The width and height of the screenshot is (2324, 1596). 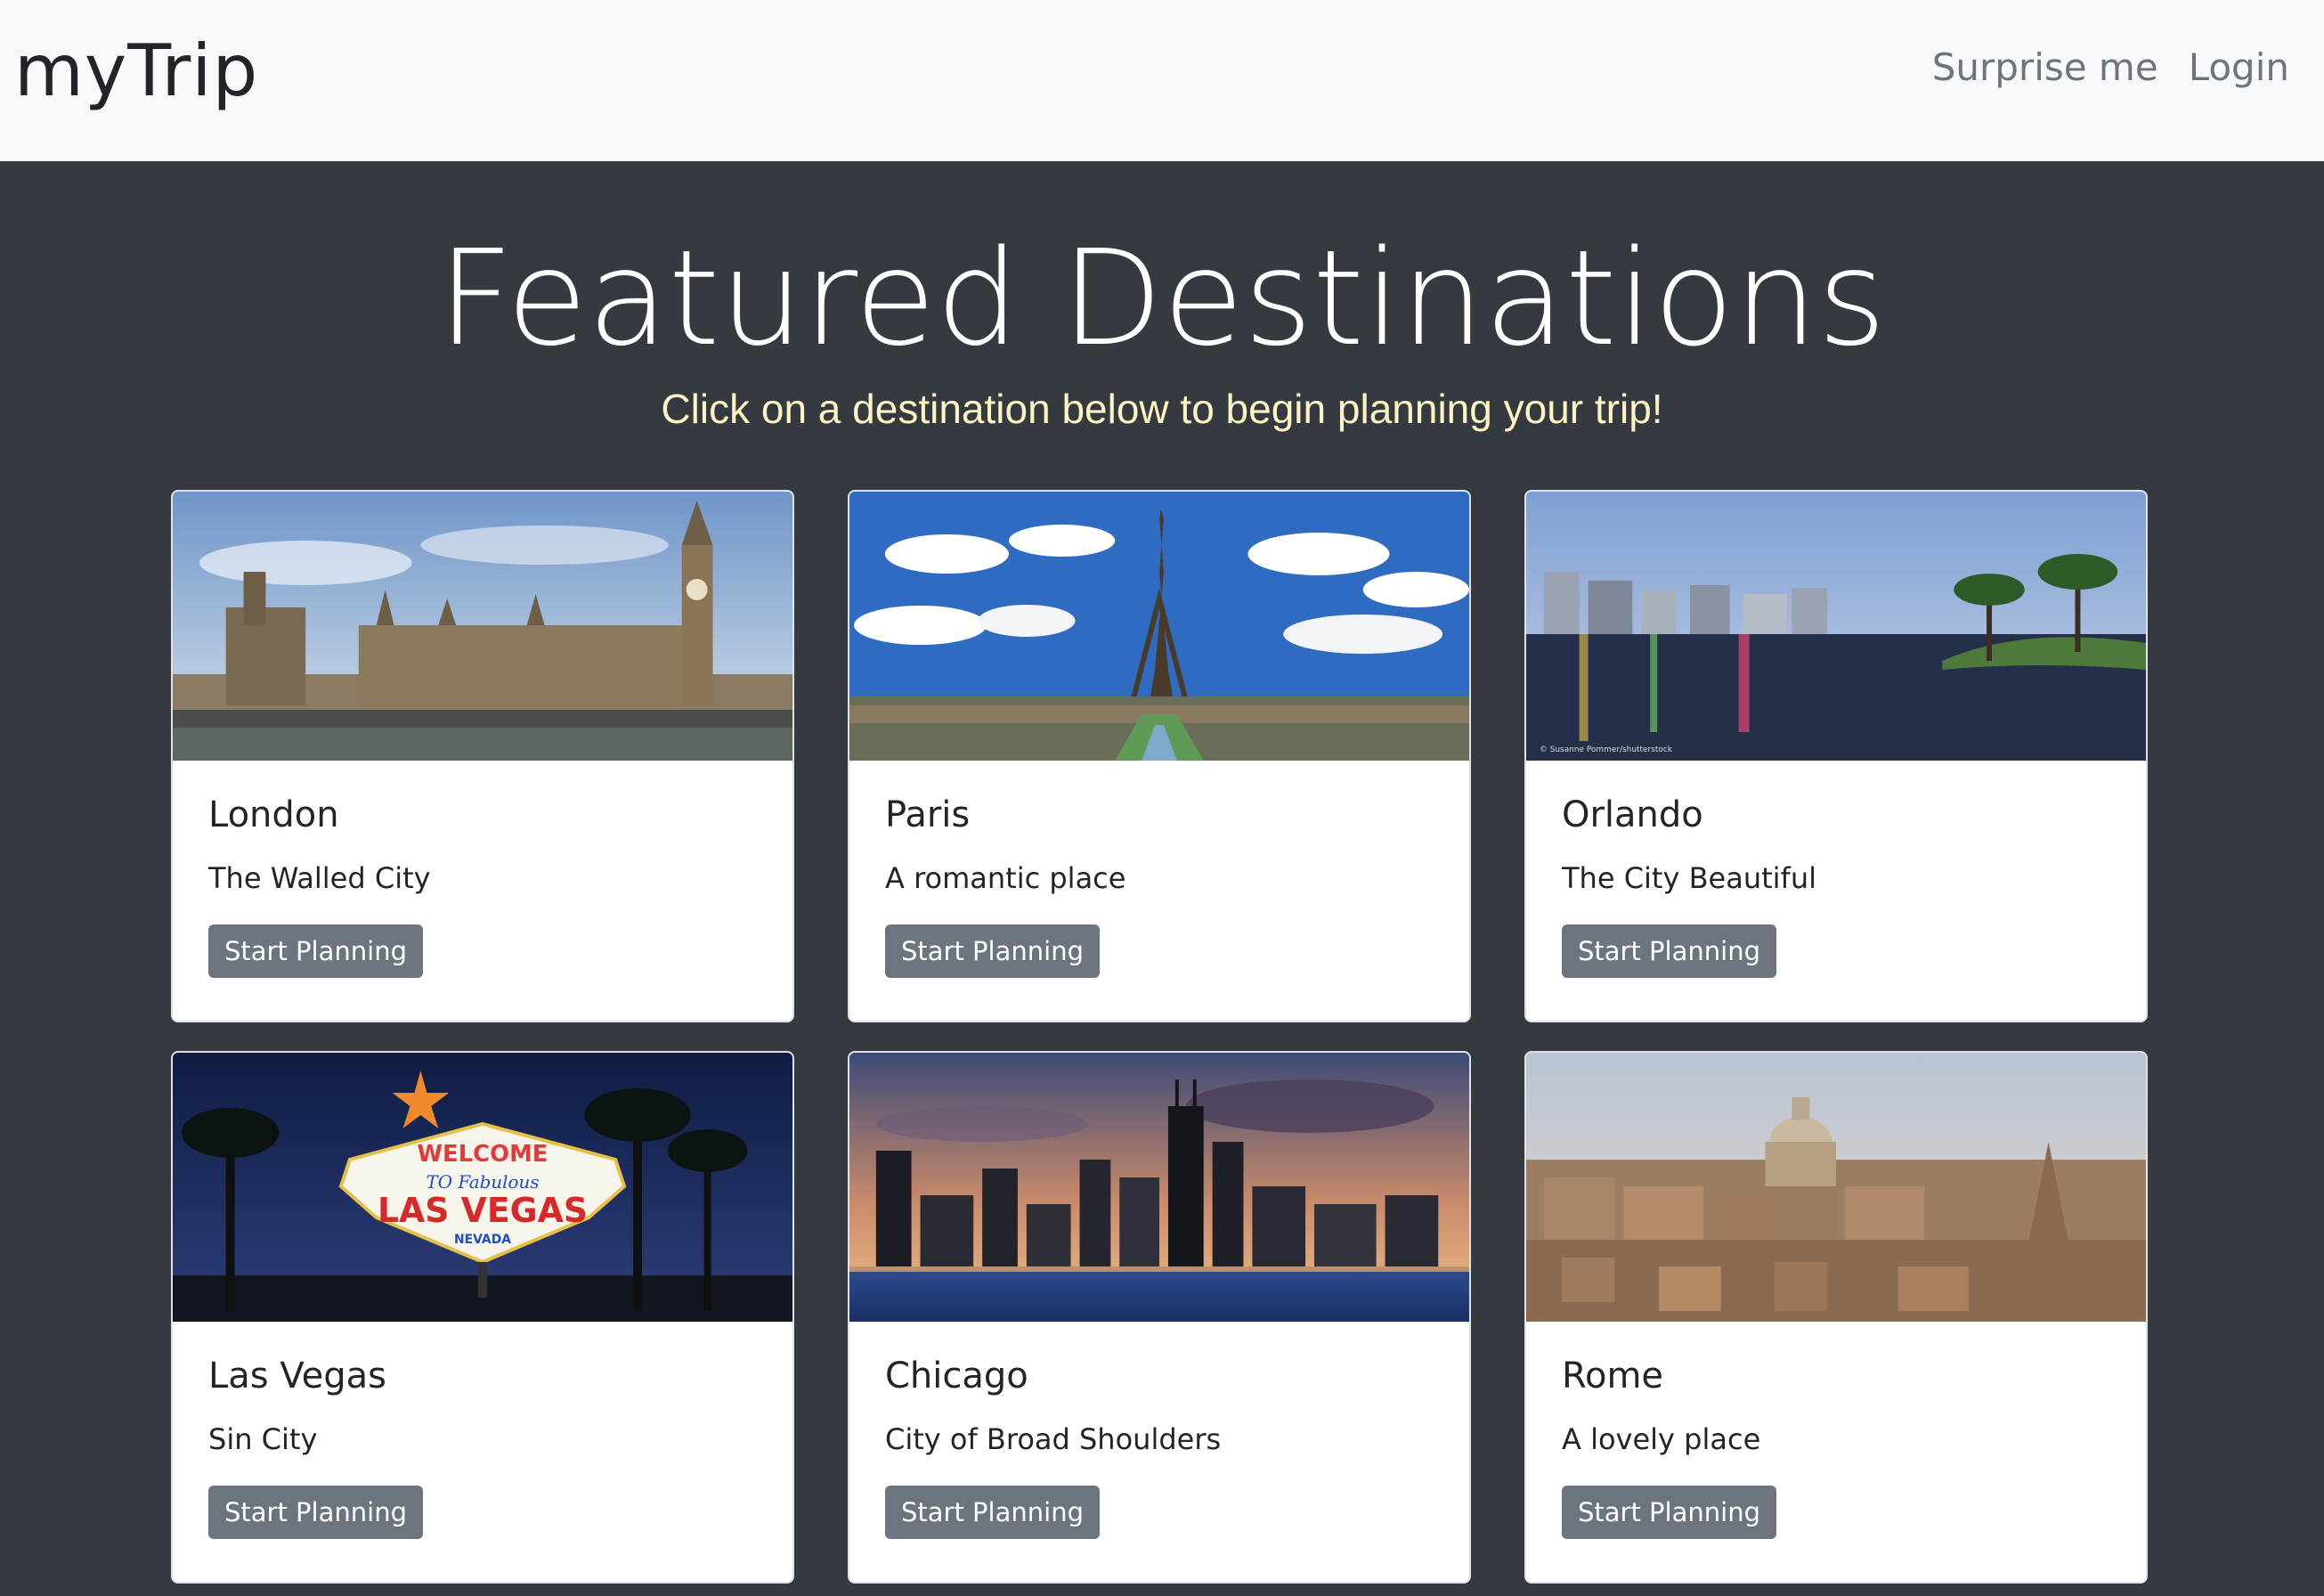 I want to click on las-vegas-sign-photo: WELCOME TO Fabulous LAS VEGAS NEVADA, so click(x=483, y=1187).